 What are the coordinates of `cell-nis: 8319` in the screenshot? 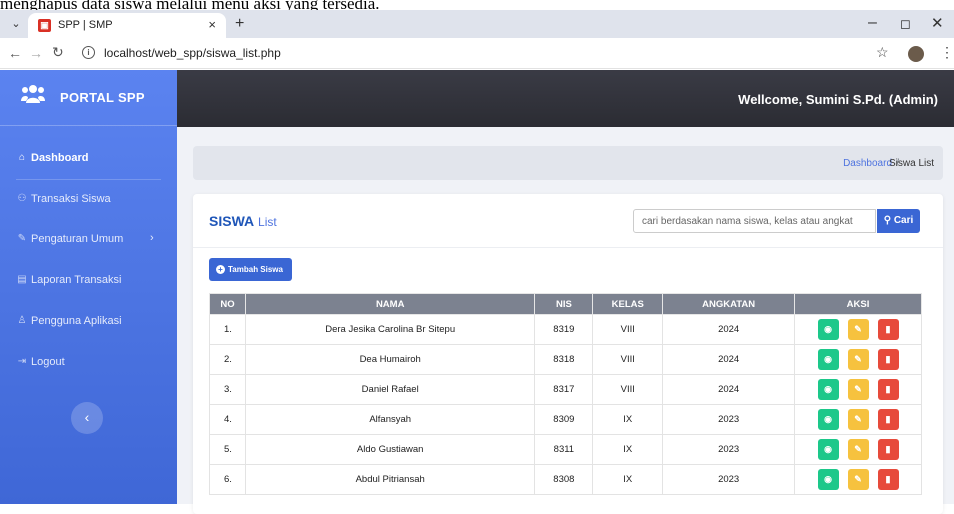 It's located at (564, 329).